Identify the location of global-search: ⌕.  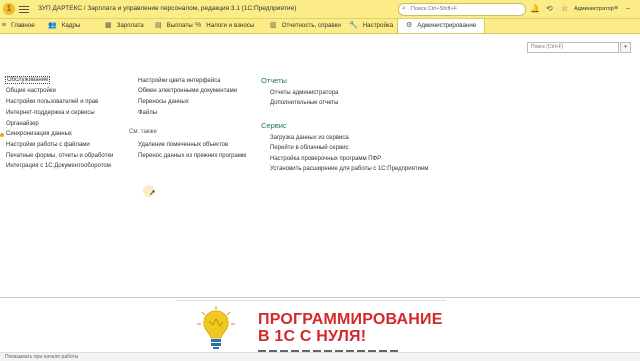
(462, 9).